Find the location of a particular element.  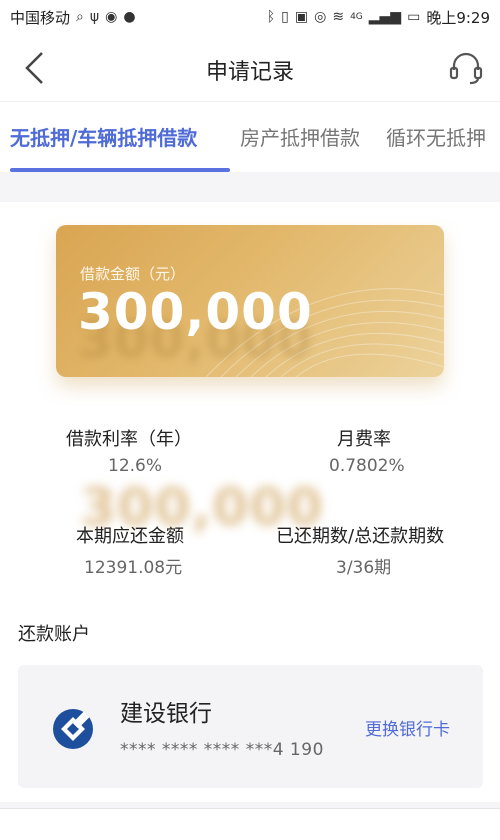

monthly-fee-label: 月费率 is located at coordinates (364, 439).